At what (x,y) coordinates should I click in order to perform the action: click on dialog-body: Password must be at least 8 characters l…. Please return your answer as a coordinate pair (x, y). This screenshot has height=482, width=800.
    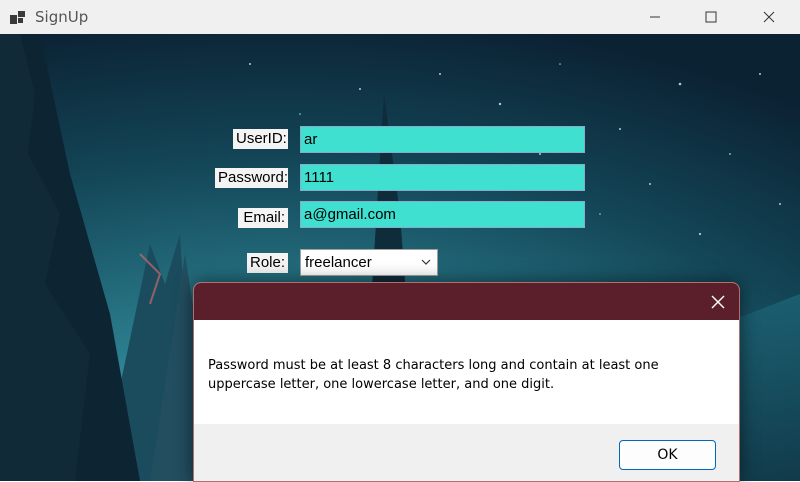
    Looking at the image, I should click on (466, 372).